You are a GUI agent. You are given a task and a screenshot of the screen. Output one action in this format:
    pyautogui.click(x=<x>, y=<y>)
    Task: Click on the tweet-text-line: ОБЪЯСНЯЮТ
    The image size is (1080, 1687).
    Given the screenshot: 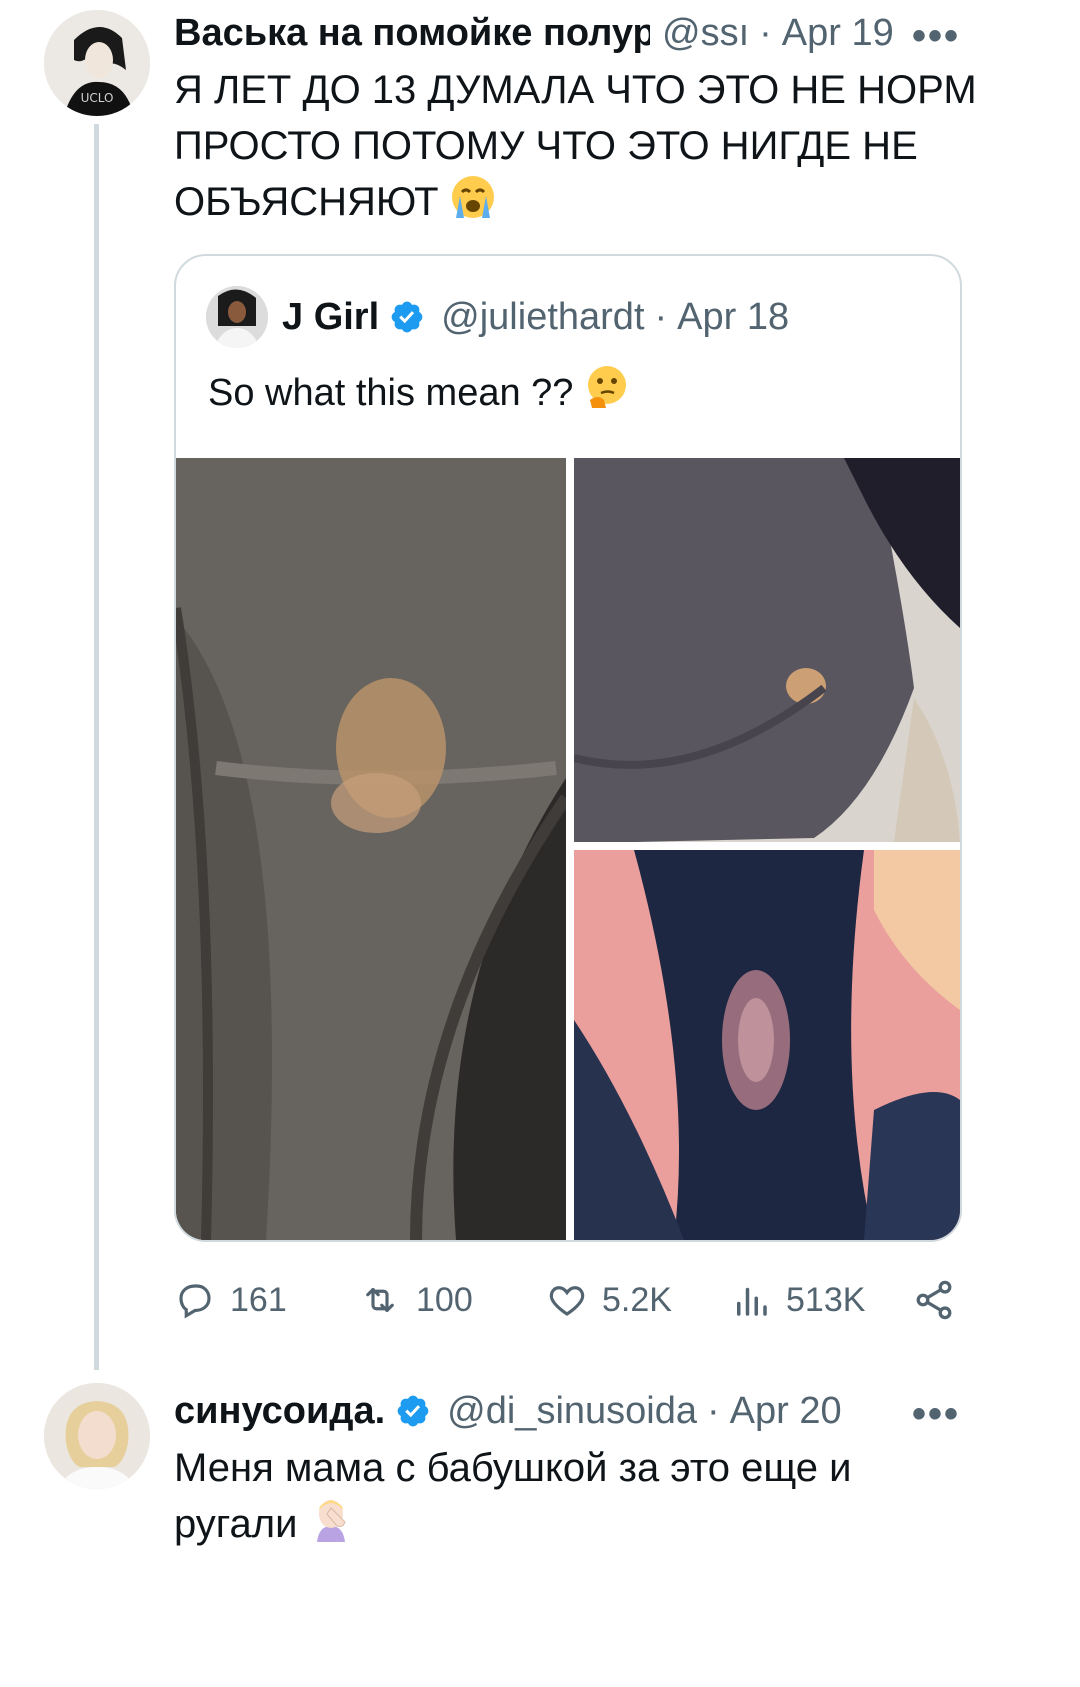 What is the action you would take?
    pyautogui.click(x=584, y=204)
    